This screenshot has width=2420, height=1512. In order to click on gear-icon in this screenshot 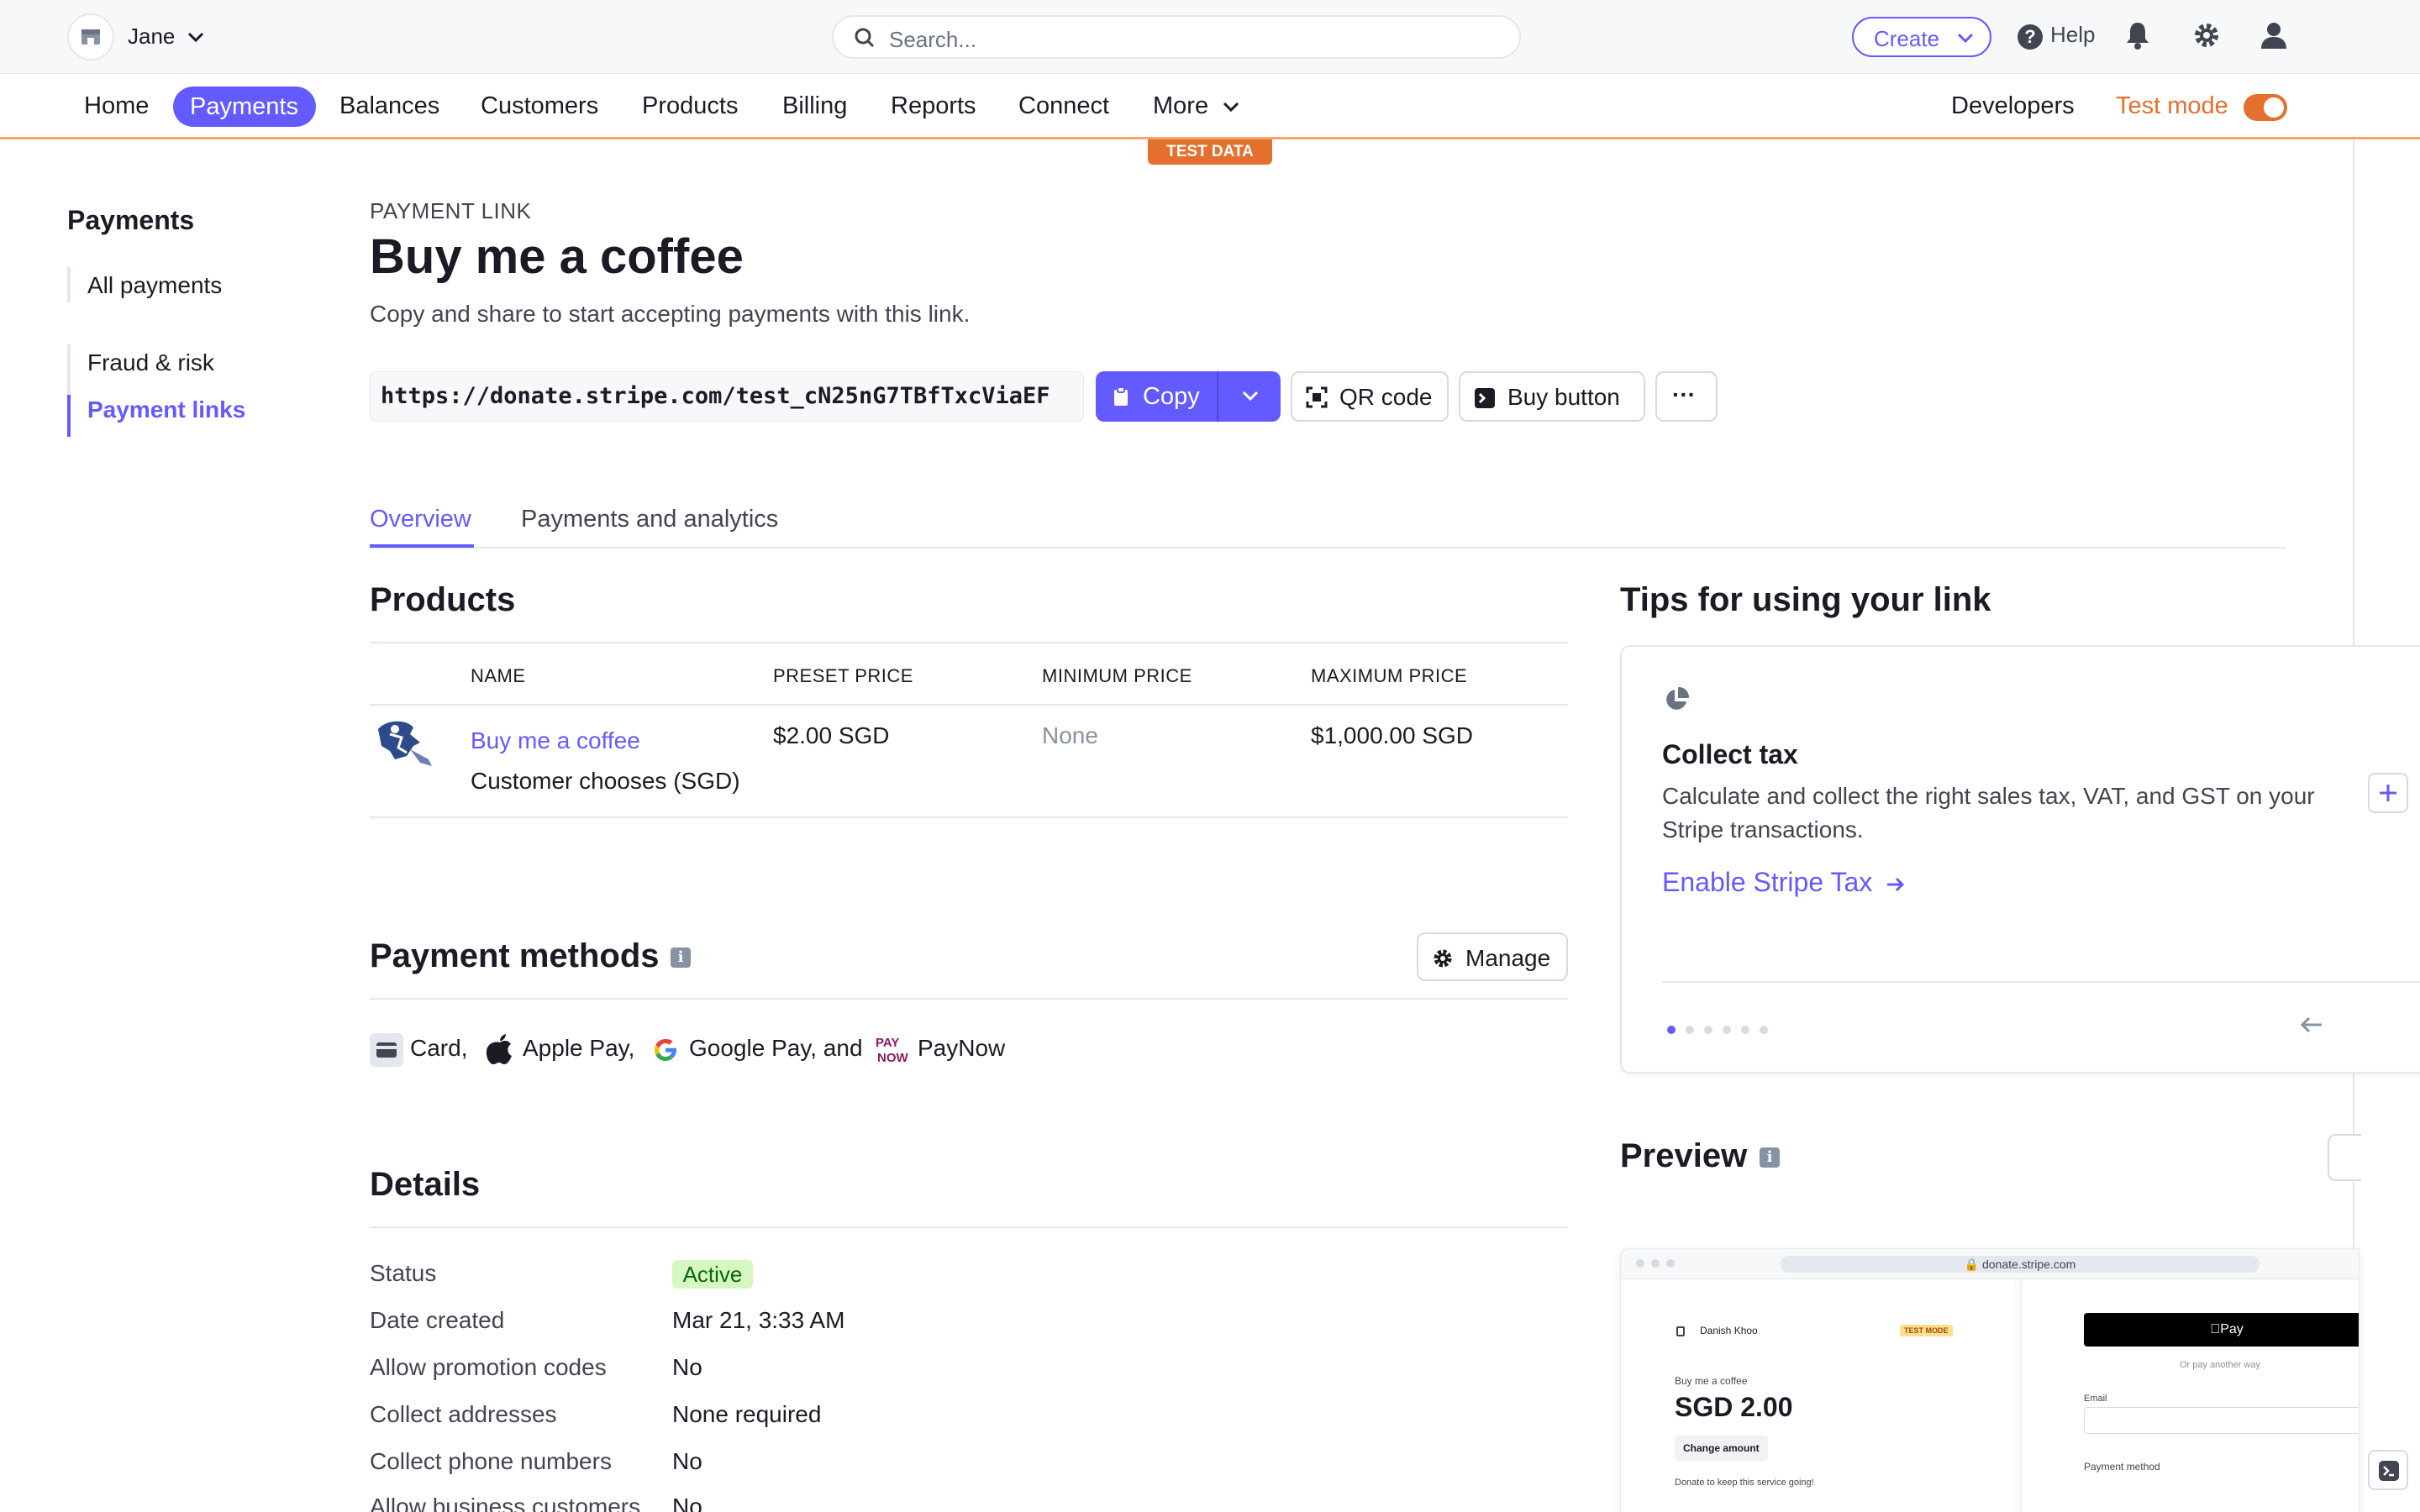, I will do `click(2207, 35)`.